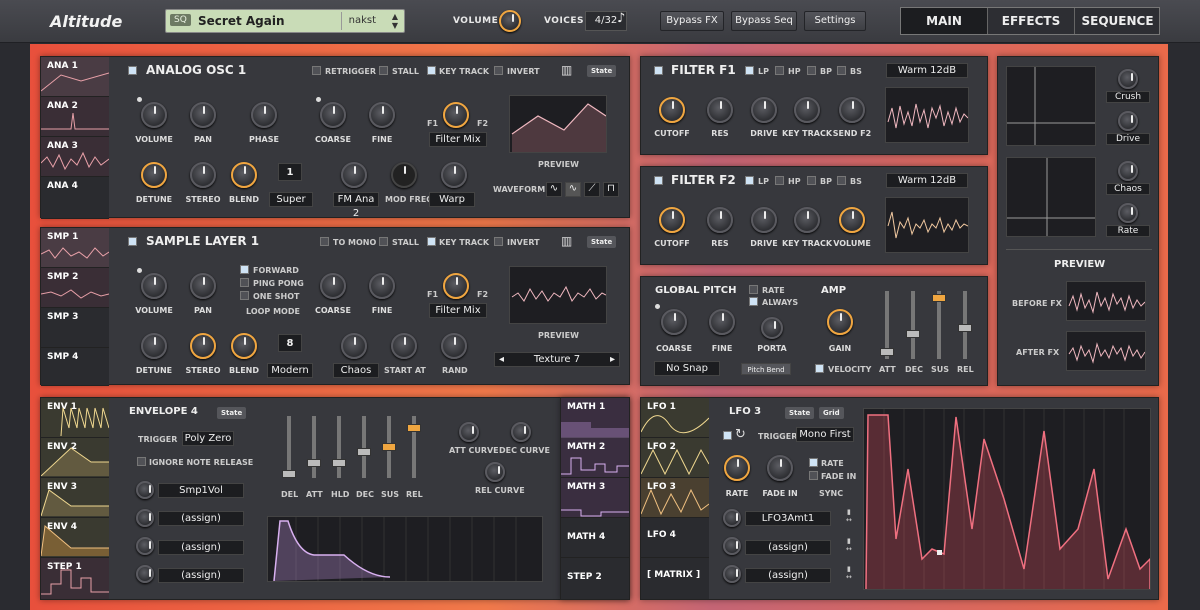  I want to click on smp-filter-mix-knob, so click(456, 286).